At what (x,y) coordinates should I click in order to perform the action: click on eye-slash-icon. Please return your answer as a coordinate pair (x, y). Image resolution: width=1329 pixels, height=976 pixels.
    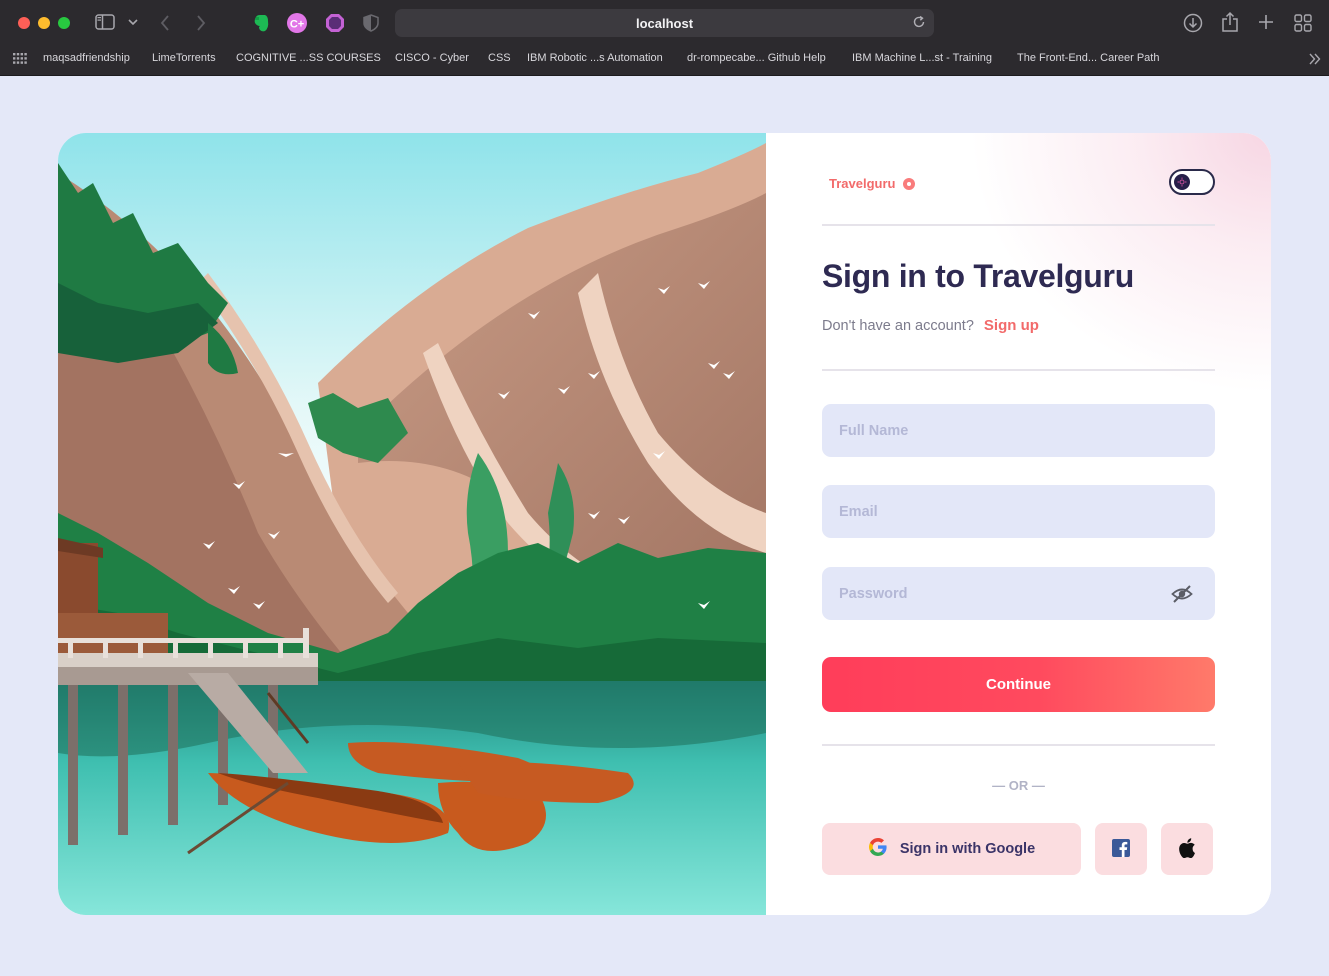
    Looking at the image, I should click on (1182, 596).